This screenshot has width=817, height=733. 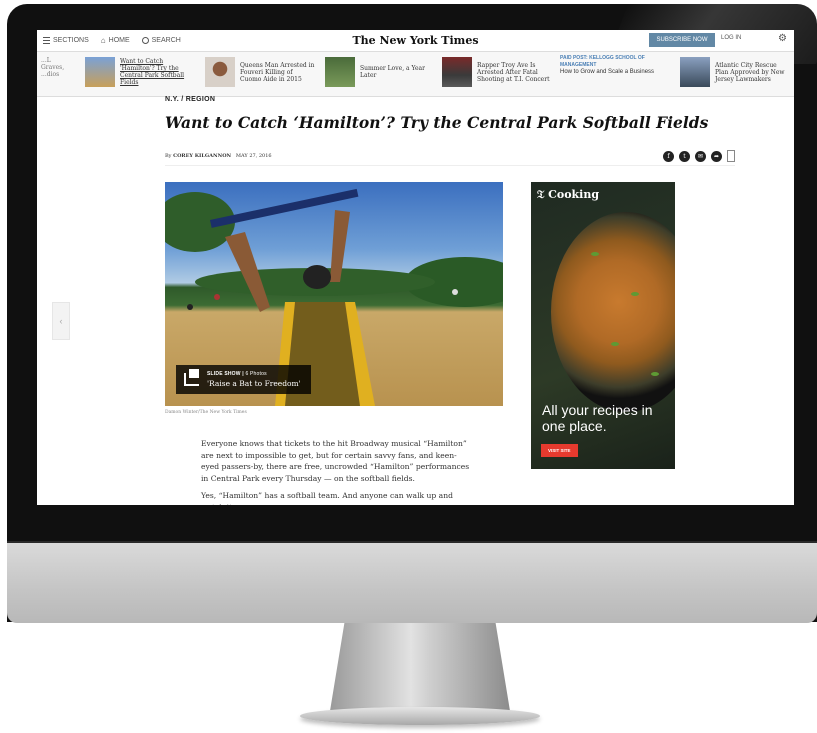 I want to click on ribbon-item: ...L Graves, ...dios, so click(x=56, y=67).